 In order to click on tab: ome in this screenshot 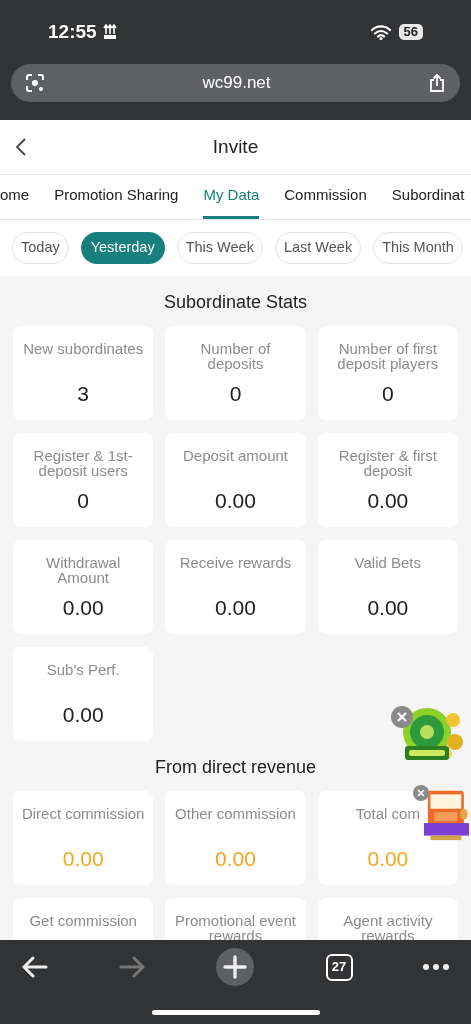, I will do `click(15, 201)`.